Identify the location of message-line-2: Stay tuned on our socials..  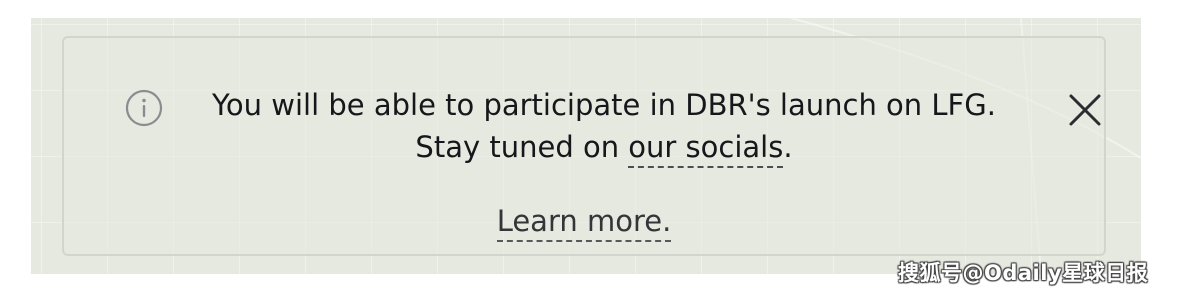
(604, 147).